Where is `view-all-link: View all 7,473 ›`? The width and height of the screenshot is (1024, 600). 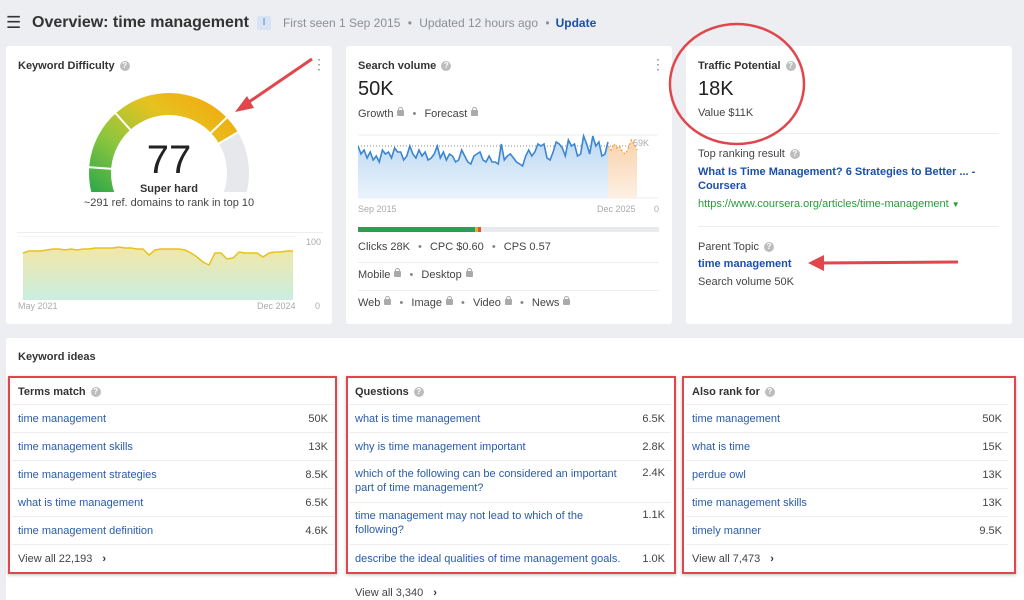
view-all-link: View all 7,473 › is located at coordinates (847, 559).